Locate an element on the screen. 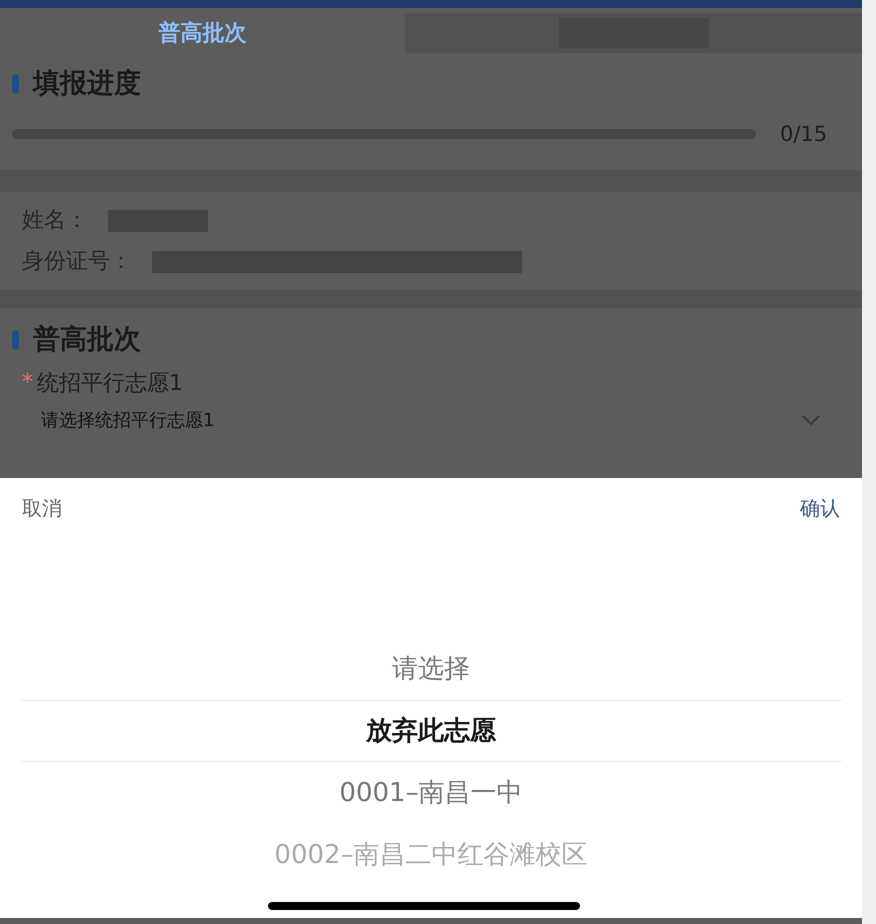  confirm-button: 确认 is located at coordinates (820, 508).